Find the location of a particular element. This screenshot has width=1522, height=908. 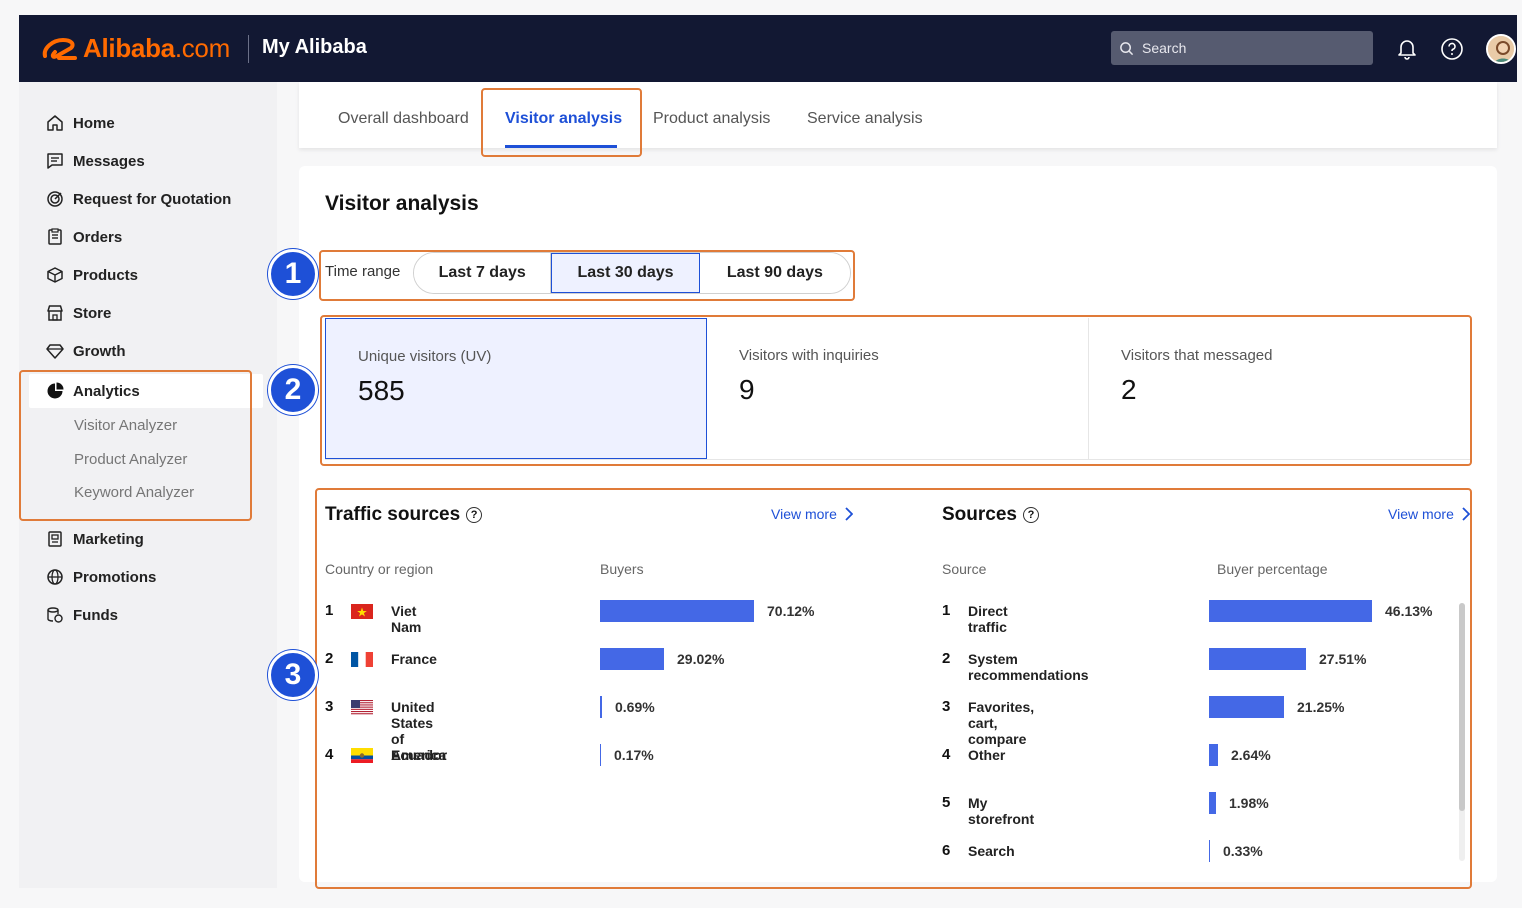

sidebar-item-products: Products is located at coordinates (92, 275).